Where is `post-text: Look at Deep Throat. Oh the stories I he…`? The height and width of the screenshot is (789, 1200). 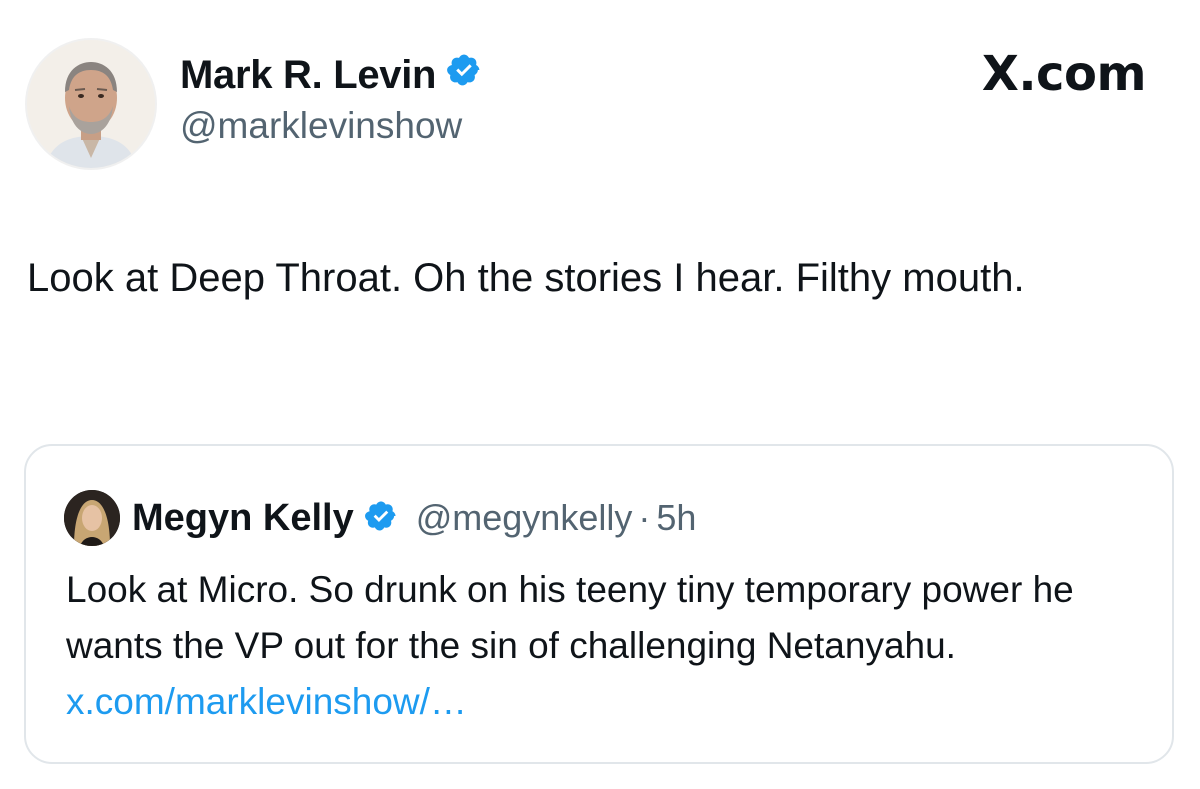
post-text: Look at Deep Throat. Oh the stories I he… is located at coordinates (526, 278).